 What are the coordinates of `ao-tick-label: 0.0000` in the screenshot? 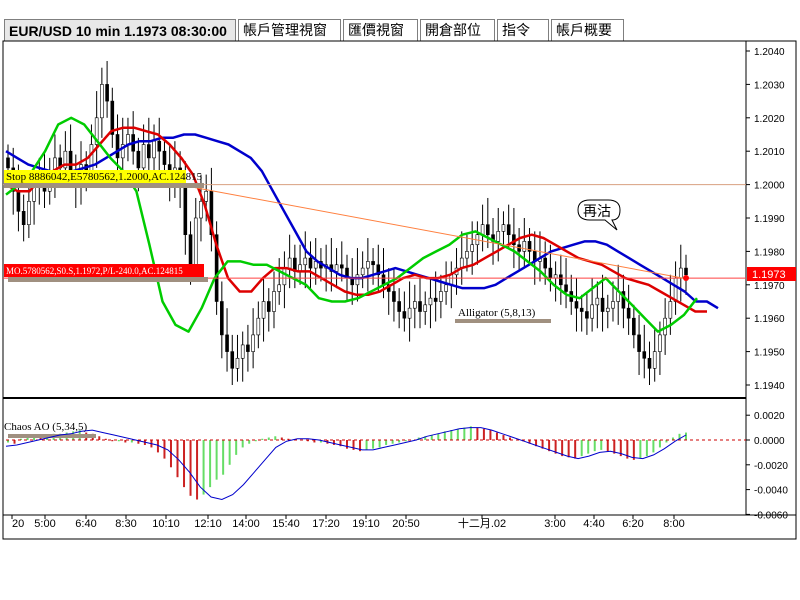 It's located at (769, 441).